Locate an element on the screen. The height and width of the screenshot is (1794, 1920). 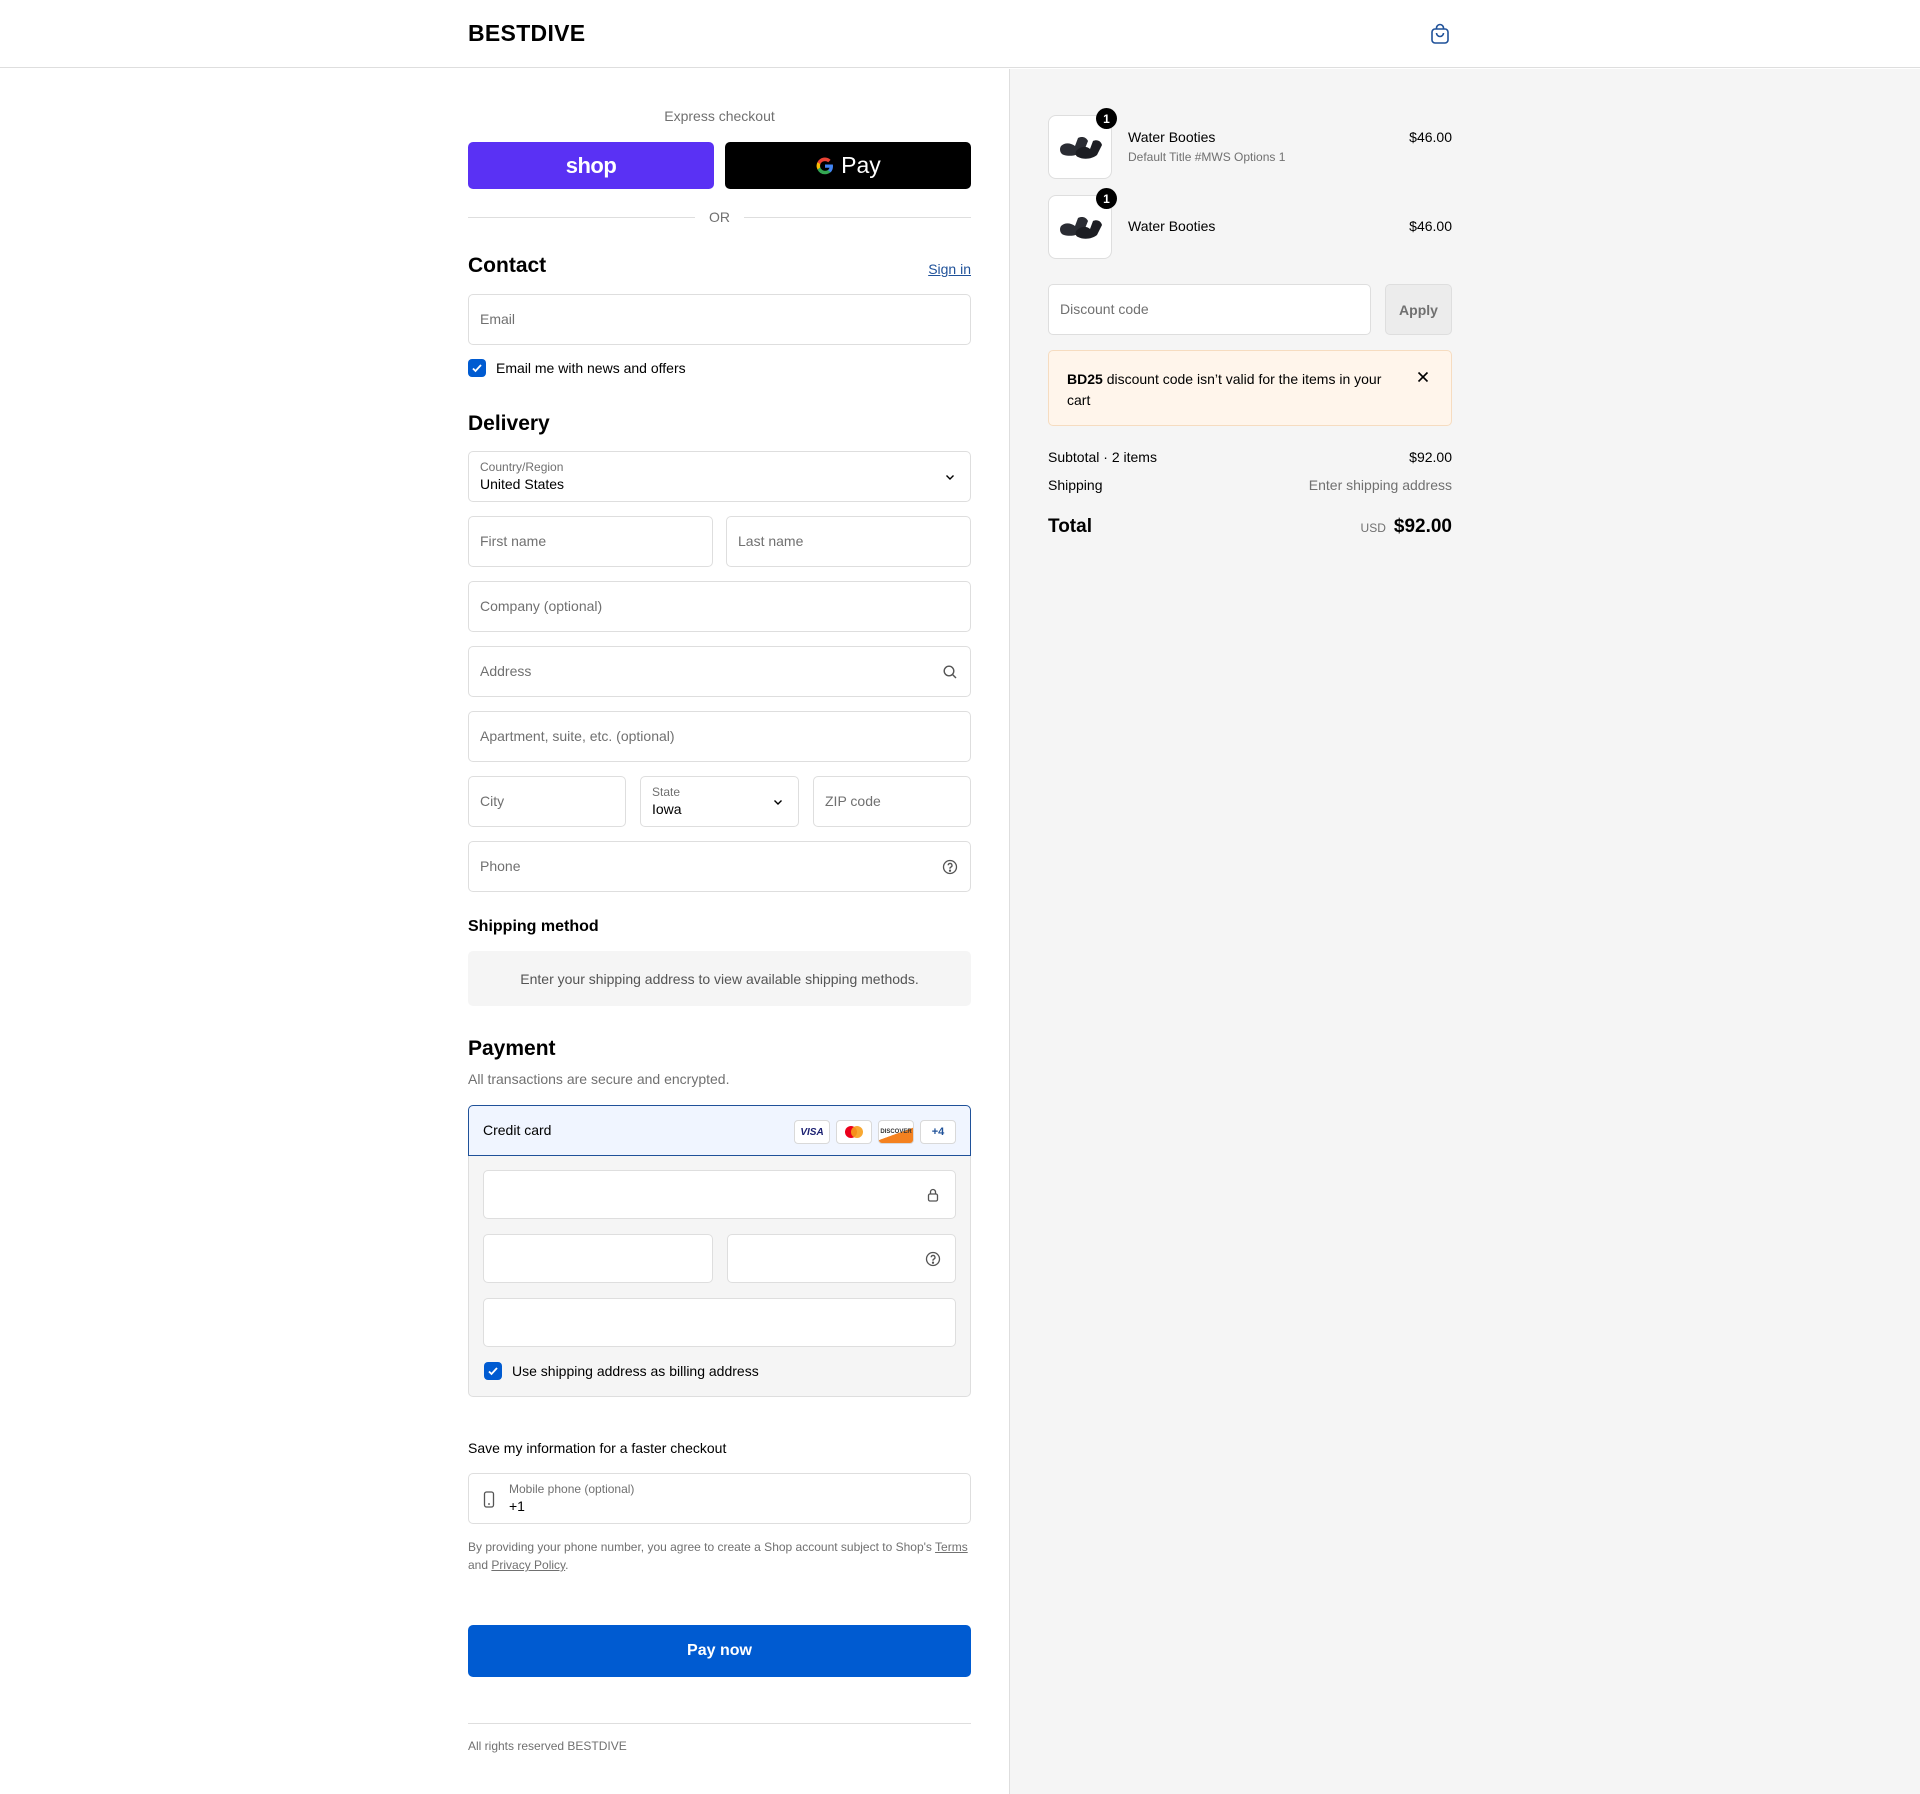
first-name-field: First name is located at coordinates (590, 541).